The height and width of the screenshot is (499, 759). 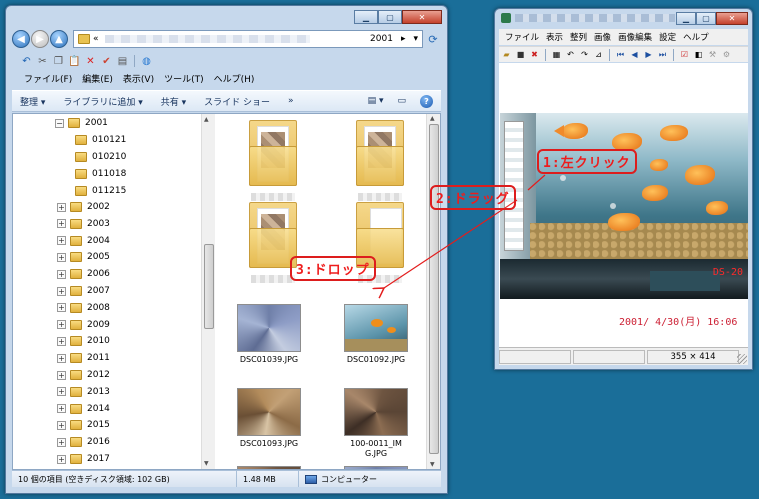 What do you see at coordinates (83, 358) in the screenshot?
I see `tree-item-2011: +2011` at bounding box center [83, 358].